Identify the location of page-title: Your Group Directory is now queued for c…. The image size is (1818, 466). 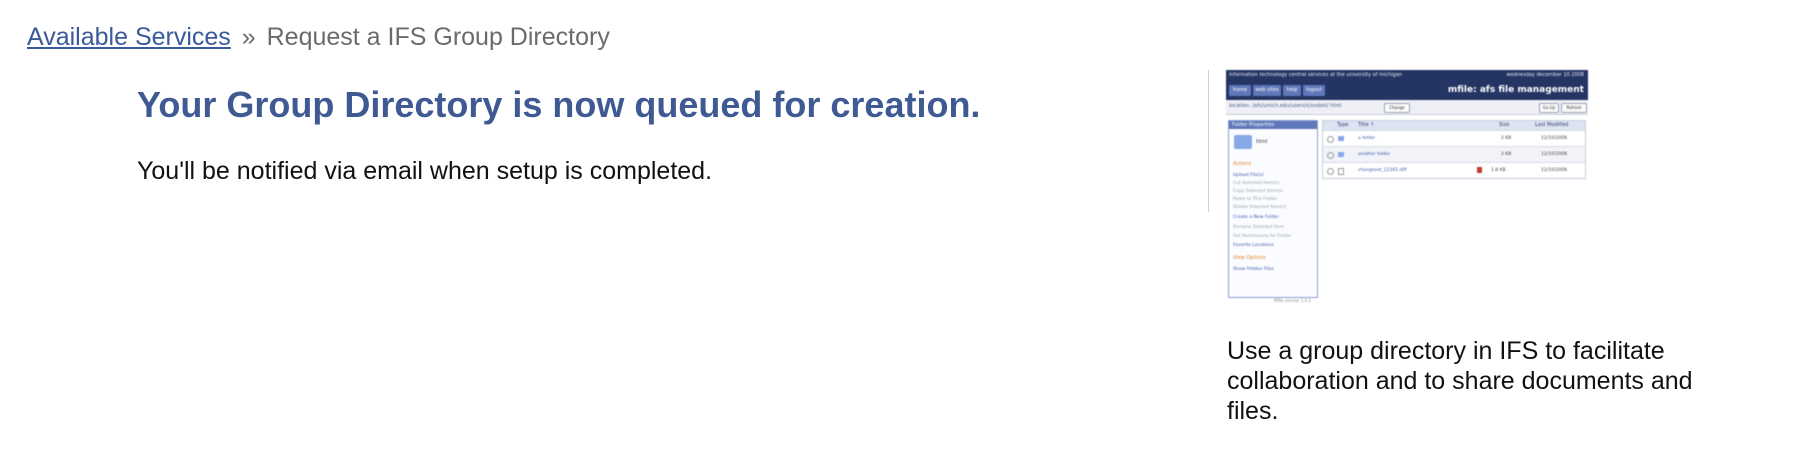
(559, 104).